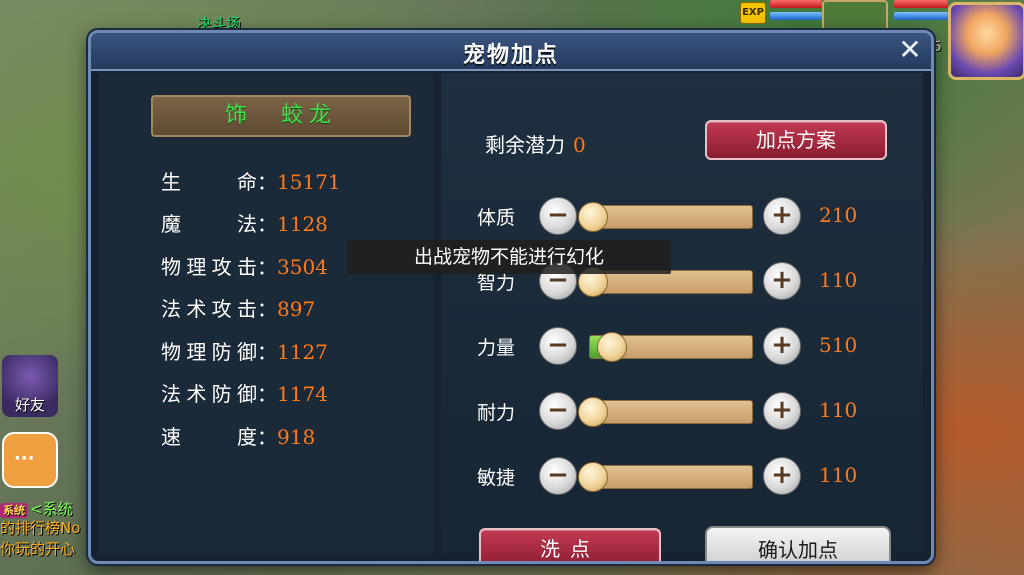  I want to click on attr-value: 510, so click(838, 345).